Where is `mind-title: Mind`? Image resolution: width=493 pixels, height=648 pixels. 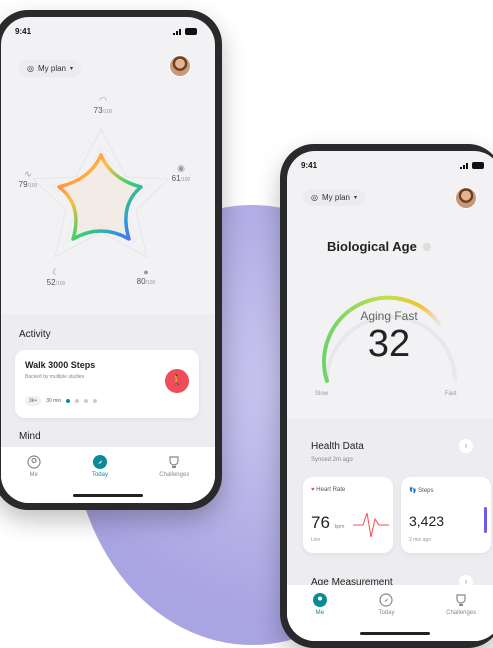
mind-title: Mind is located at coordinates (30, 436).